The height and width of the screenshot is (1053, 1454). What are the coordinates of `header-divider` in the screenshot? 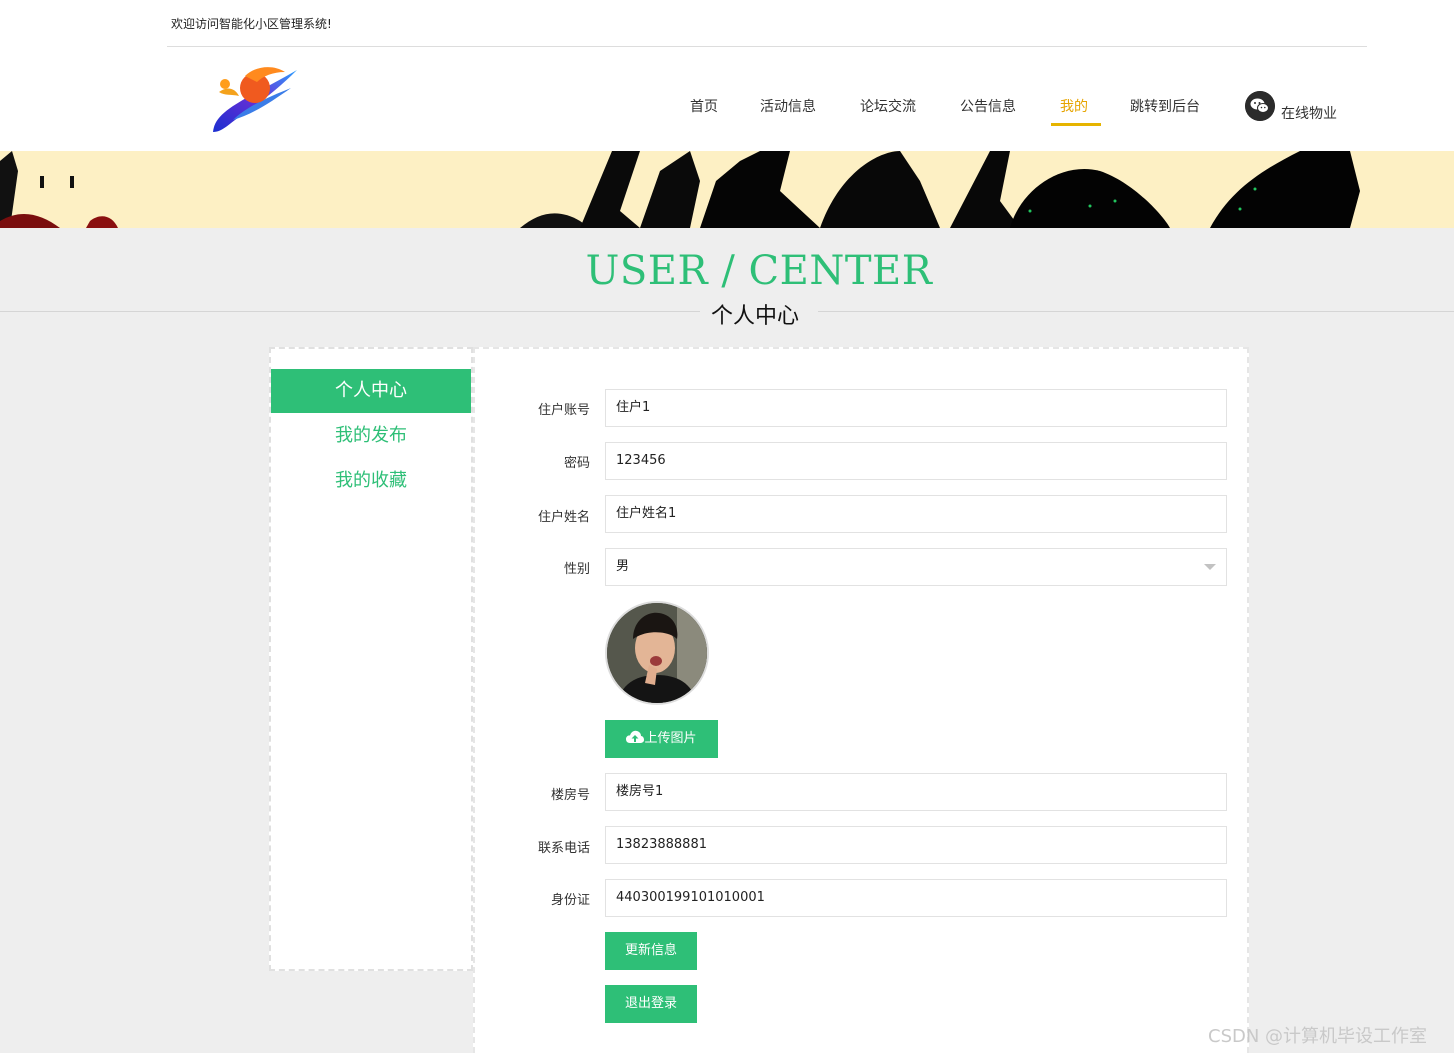 It's located at (767, 46).